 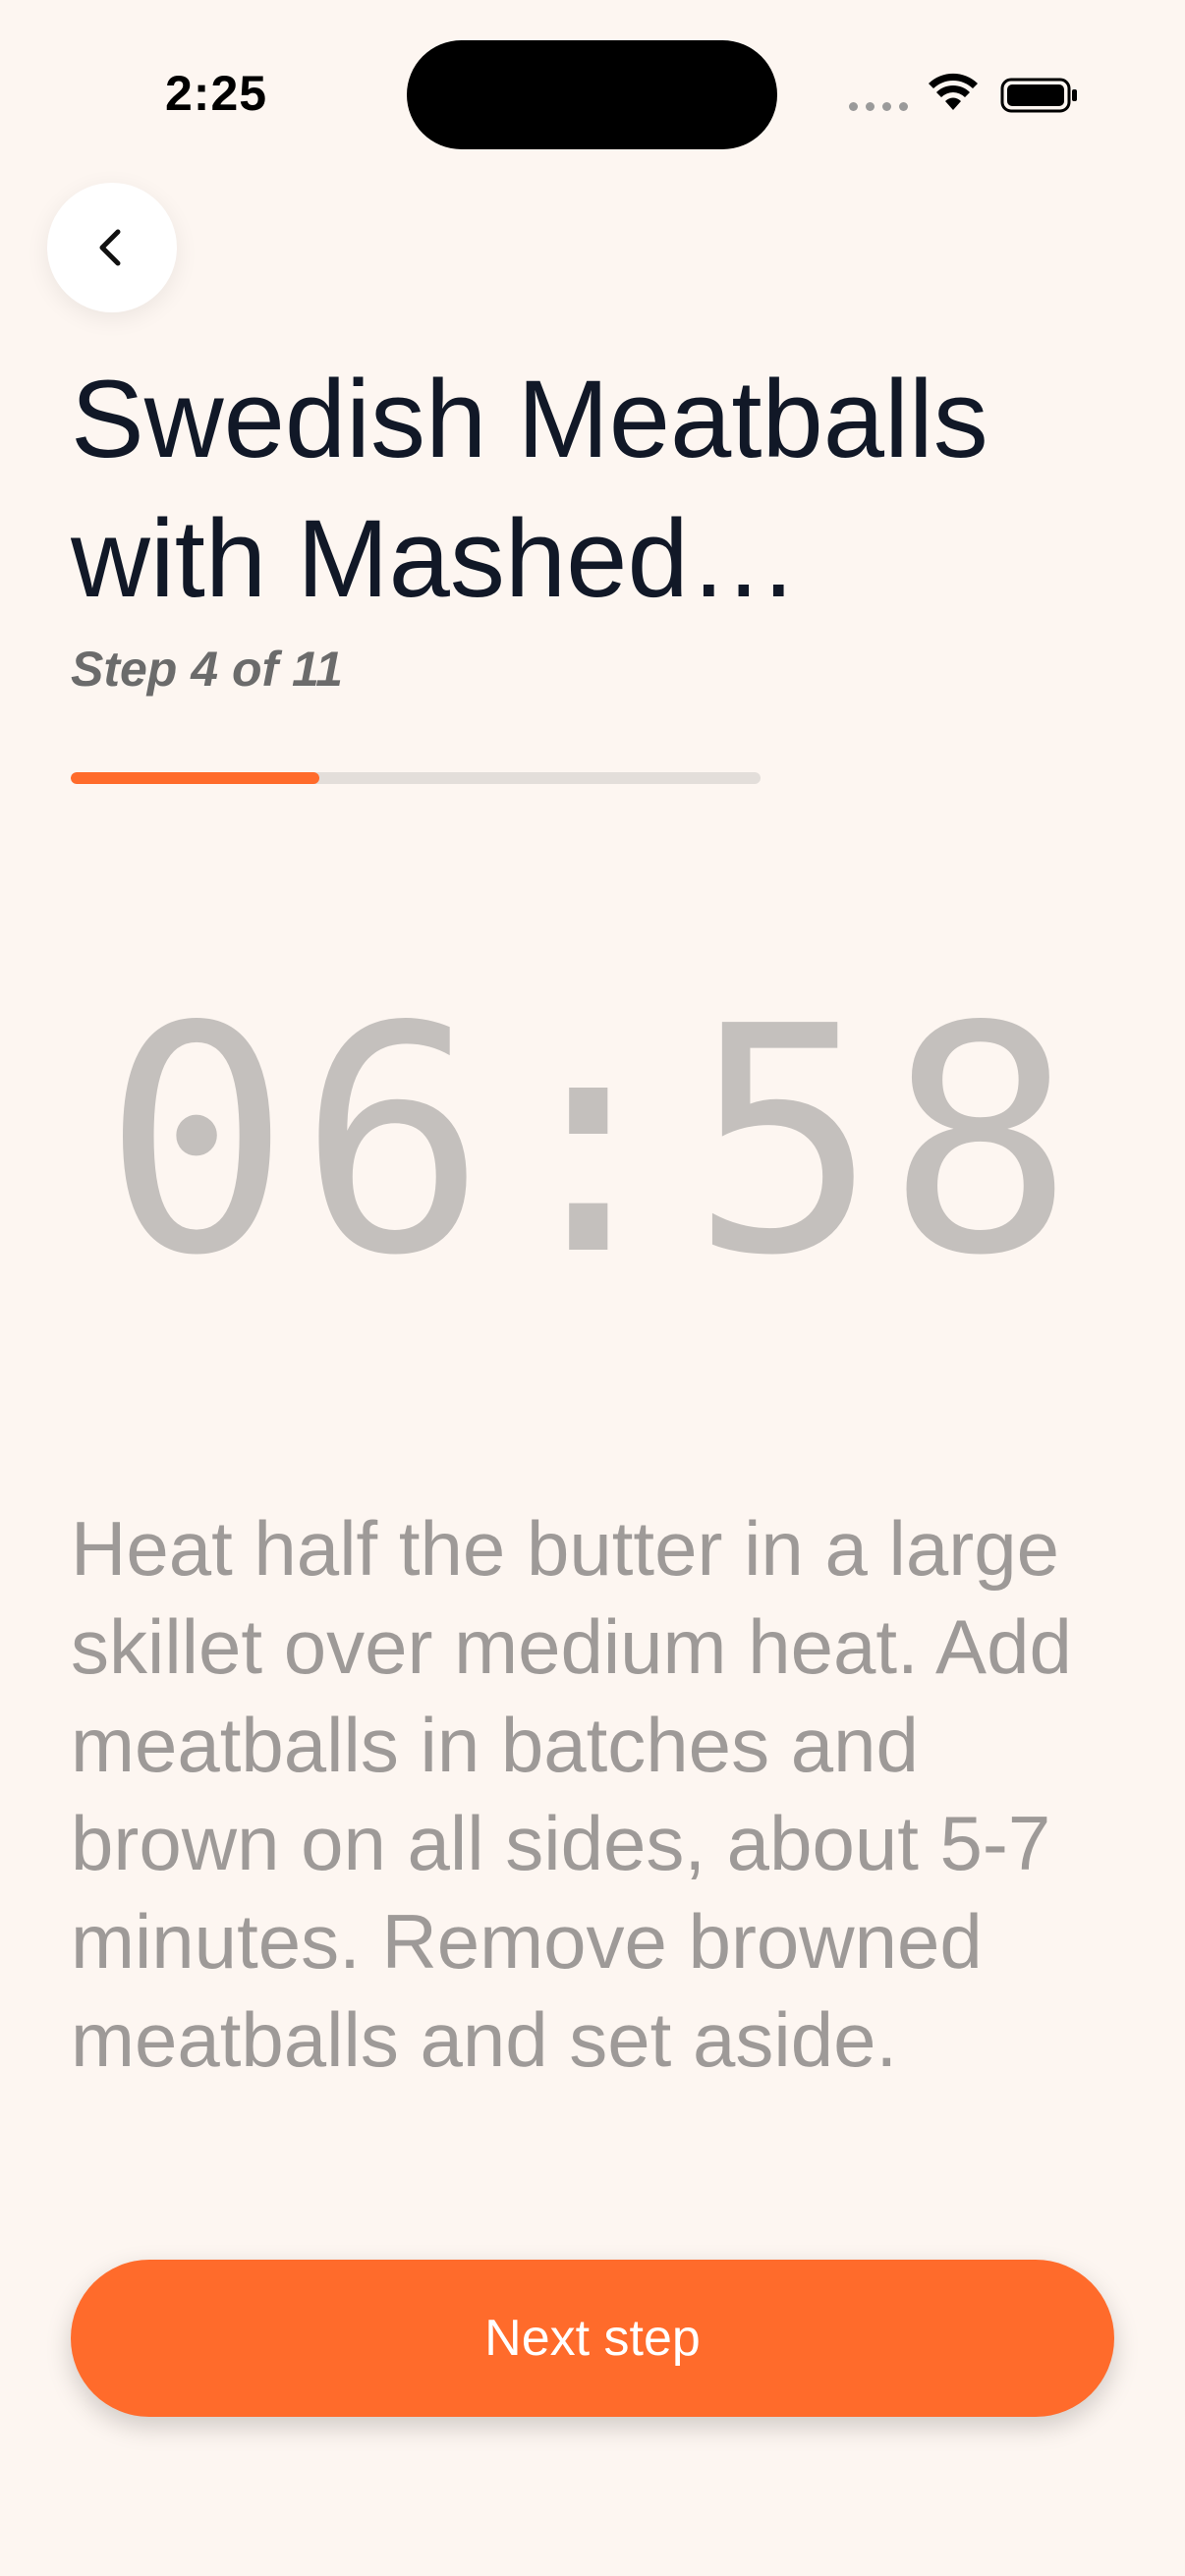 I want to click on countdown-timer: 06:58, so click(x=592, y=1141).